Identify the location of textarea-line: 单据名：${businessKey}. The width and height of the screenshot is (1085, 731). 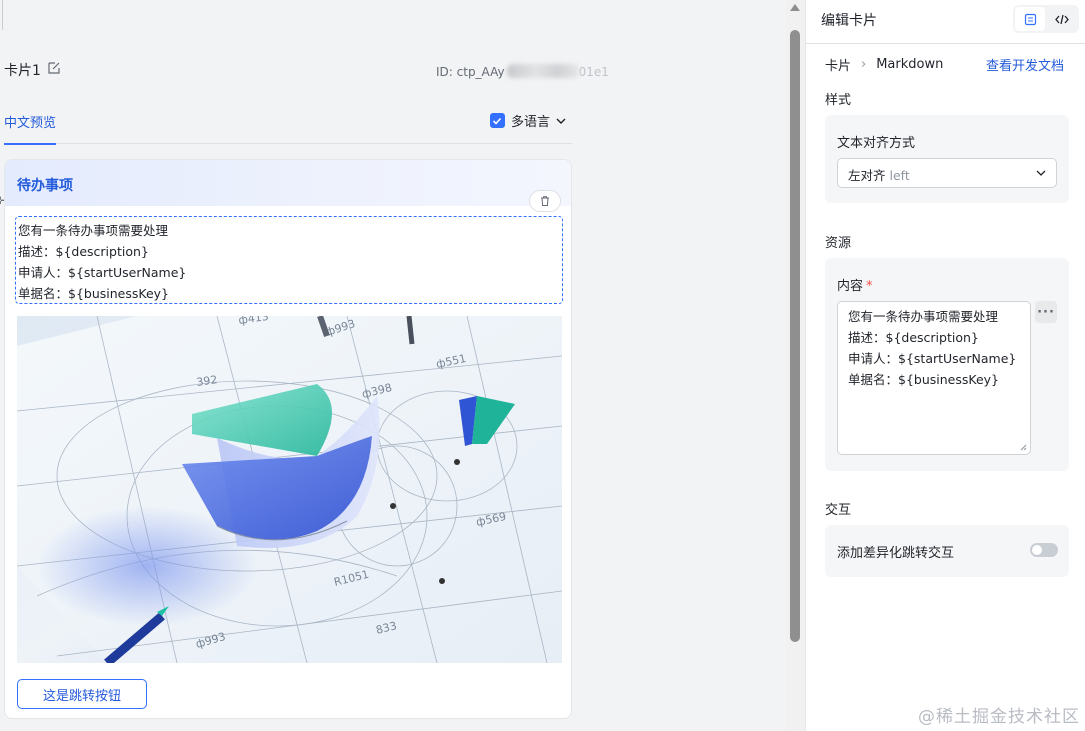
(924, 379).